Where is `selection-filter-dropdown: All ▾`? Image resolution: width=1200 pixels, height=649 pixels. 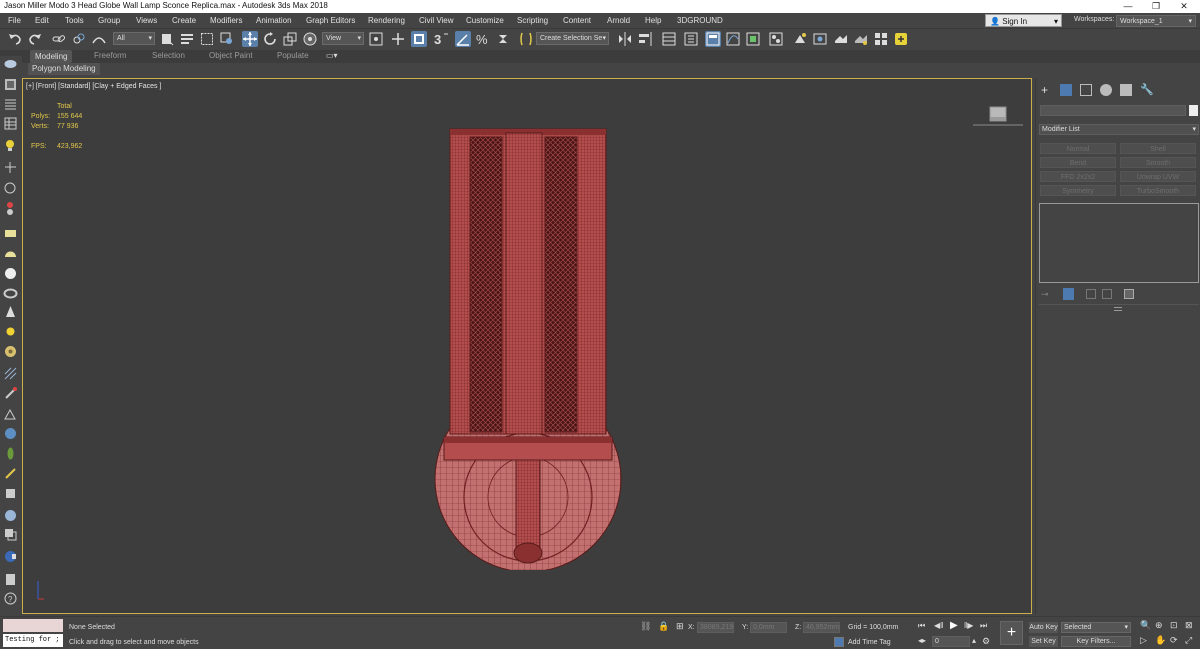 selection-filter-dropdown: All ▾ is located at coordinates (134, 38).